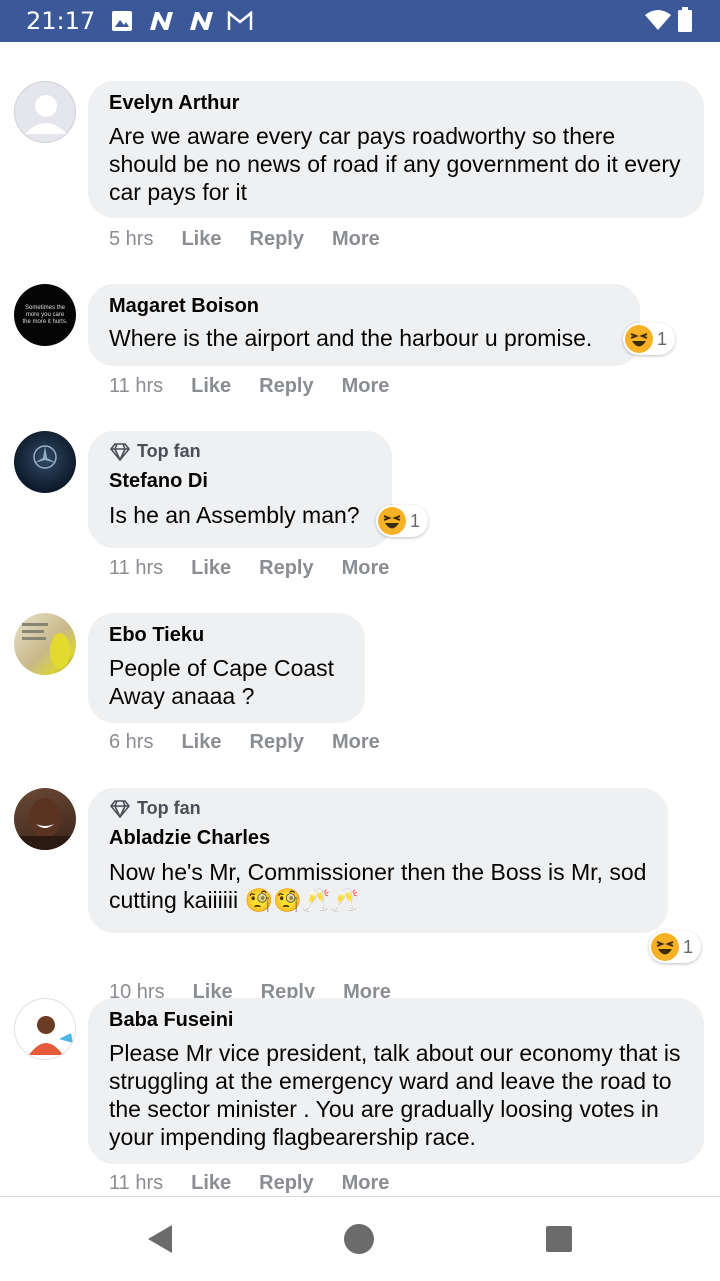 This screenshot has height=1281, width=720. I want to click on comment-author: Stefano Di, so click(240, 481).